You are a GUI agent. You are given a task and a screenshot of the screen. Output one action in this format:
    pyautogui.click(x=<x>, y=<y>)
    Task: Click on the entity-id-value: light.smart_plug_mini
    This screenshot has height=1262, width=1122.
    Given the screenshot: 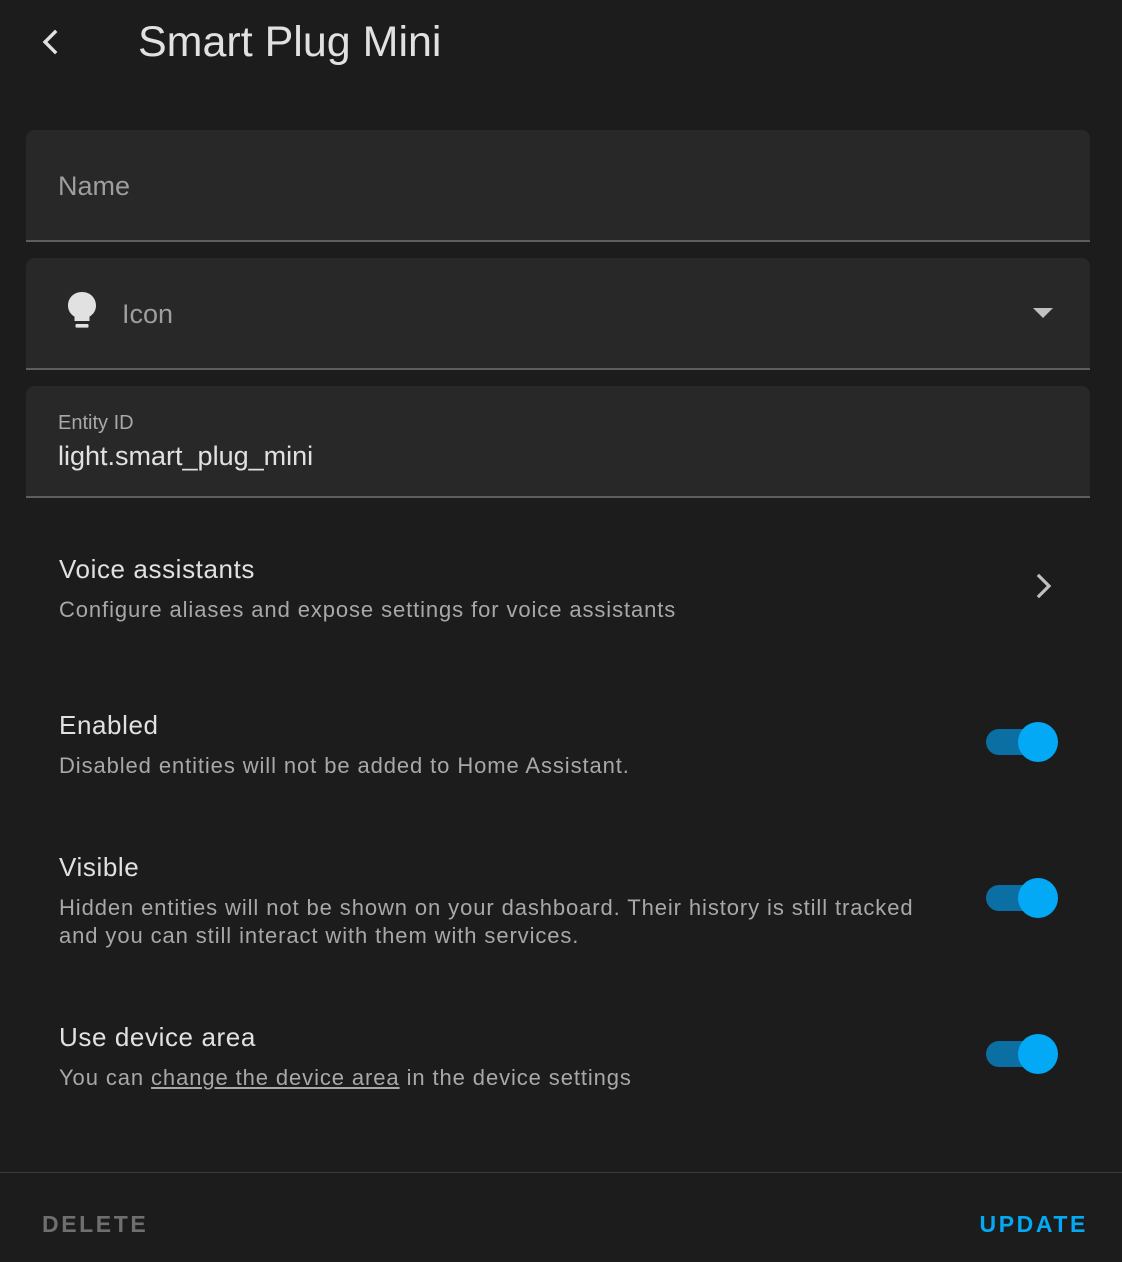 What is the action you would take?
    pyautogui.click(x=185, y=456)
    